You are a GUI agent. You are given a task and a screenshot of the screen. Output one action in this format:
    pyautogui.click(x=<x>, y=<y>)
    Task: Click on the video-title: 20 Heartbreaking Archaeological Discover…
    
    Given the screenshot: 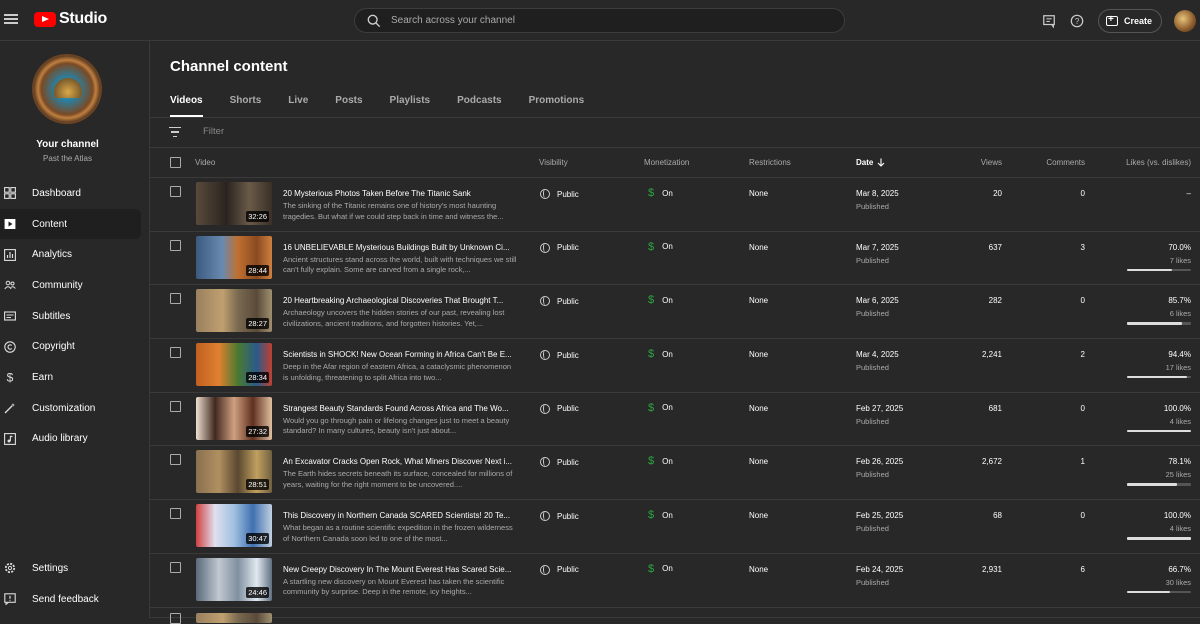 What is the action you would take?
    pyautogui.click(x=400, y=300)
    